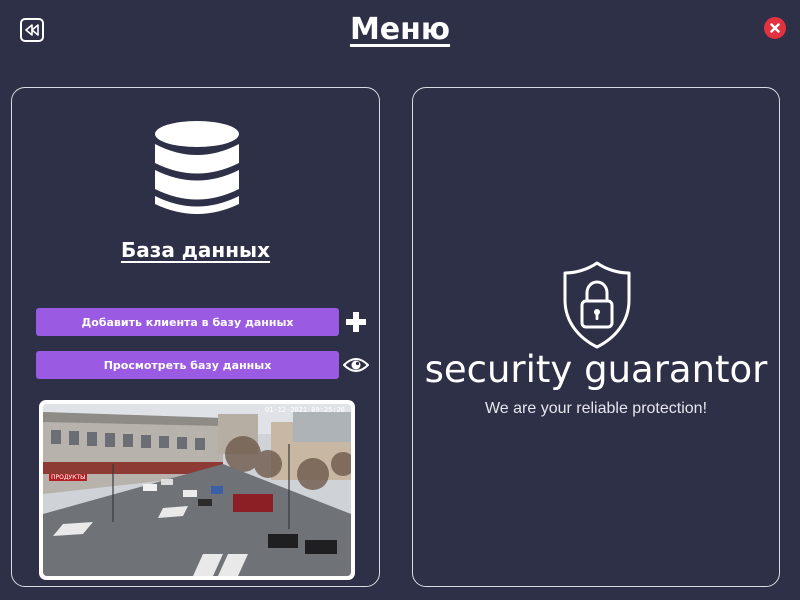 The width and height of the screenshot is (800, 600). I want to click on close-button, so click(775, 28).